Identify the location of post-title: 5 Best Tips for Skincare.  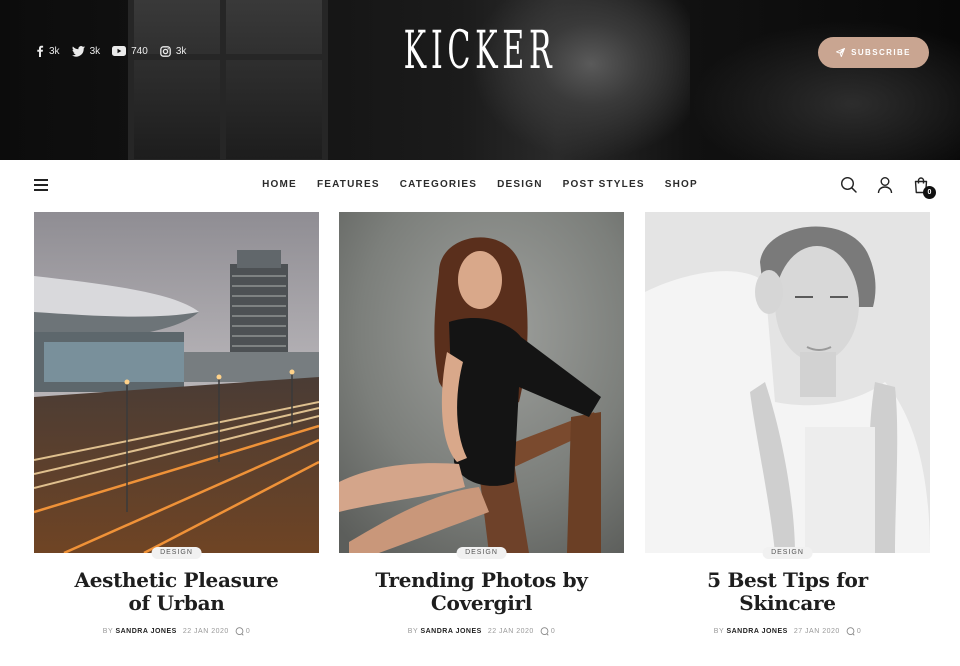
(787, 592).